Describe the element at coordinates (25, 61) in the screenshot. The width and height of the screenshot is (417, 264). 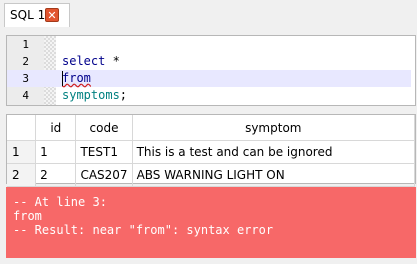
I see `line-number: 2` at that location.